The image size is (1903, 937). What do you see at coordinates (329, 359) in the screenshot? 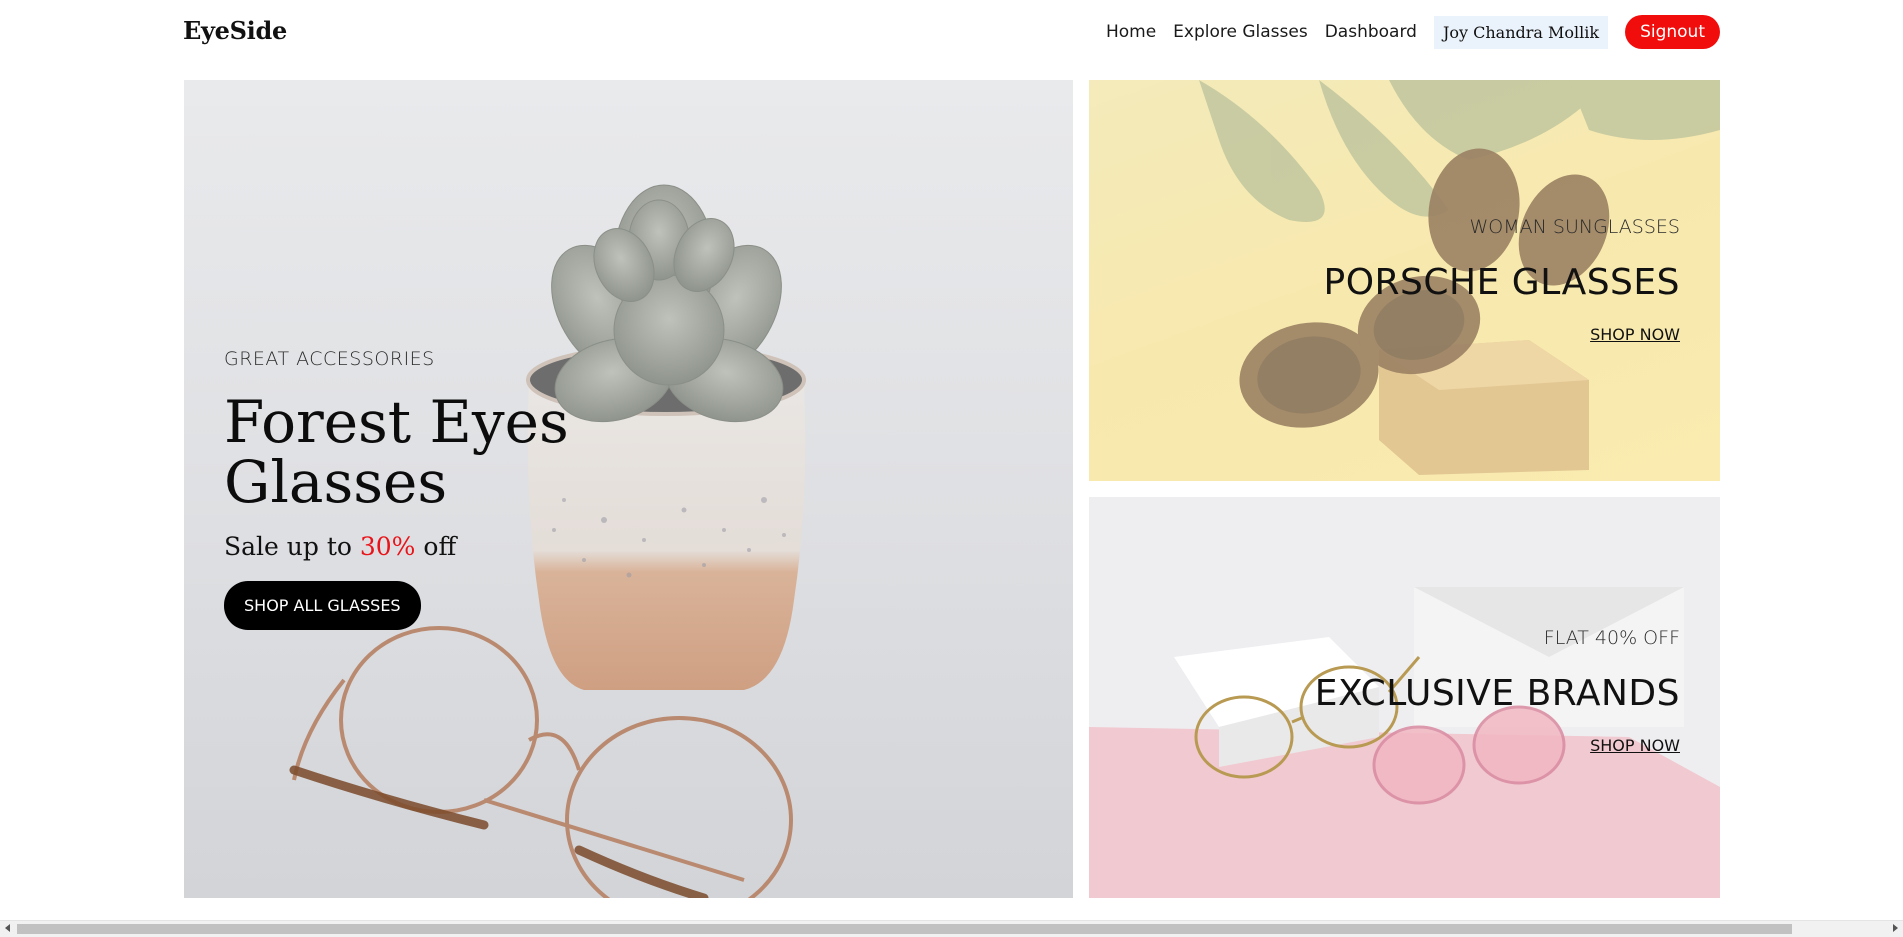
I see `hero-eyebrow: GREAT ACCESSORIES` at bounding box center [329, 359].